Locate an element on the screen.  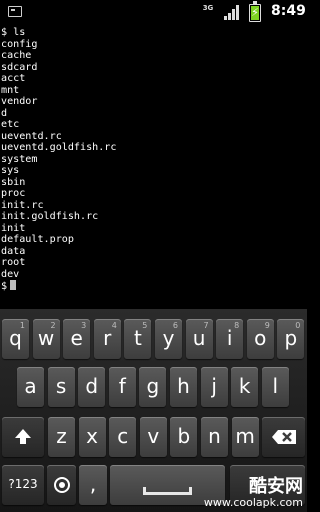
key-number-hint: 5 is located at coordinates (145, 325).